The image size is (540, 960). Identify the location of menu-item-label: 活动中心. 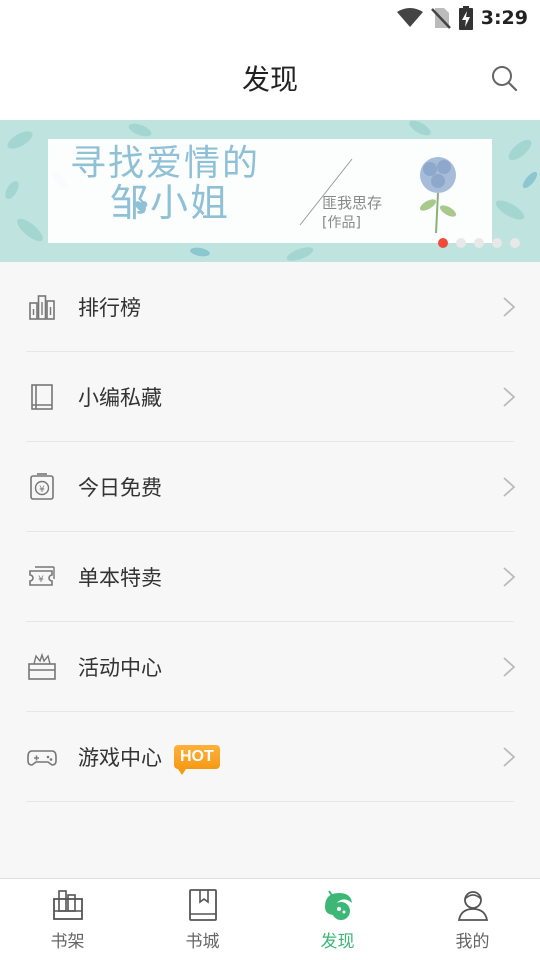
(120, 668).